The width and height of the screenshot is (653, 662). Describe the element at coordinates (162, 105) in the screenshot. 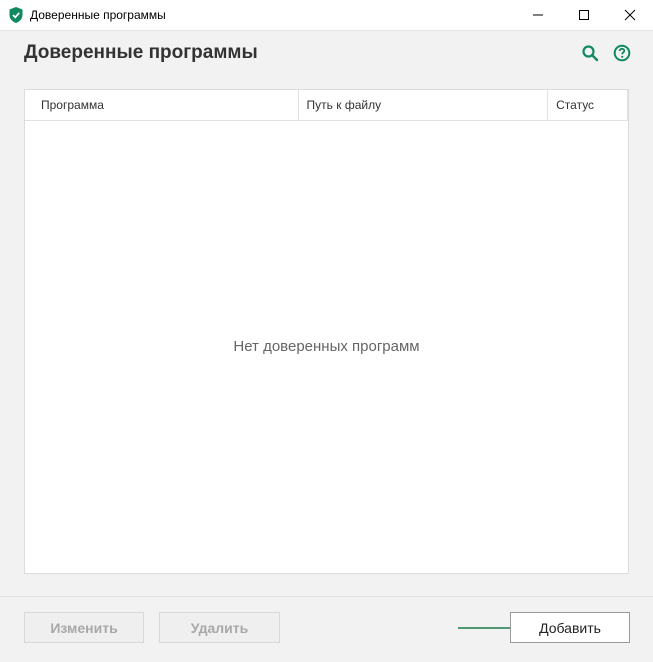

I see `column-header-program: Программа` at that location.